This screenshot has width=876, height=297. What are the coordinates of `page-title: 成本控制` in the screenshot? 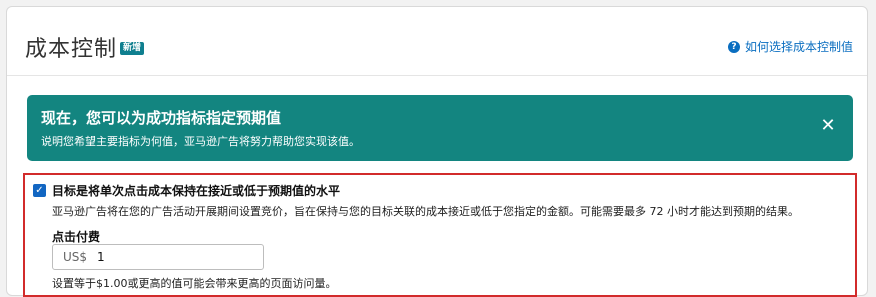 It's located at (71, 49).